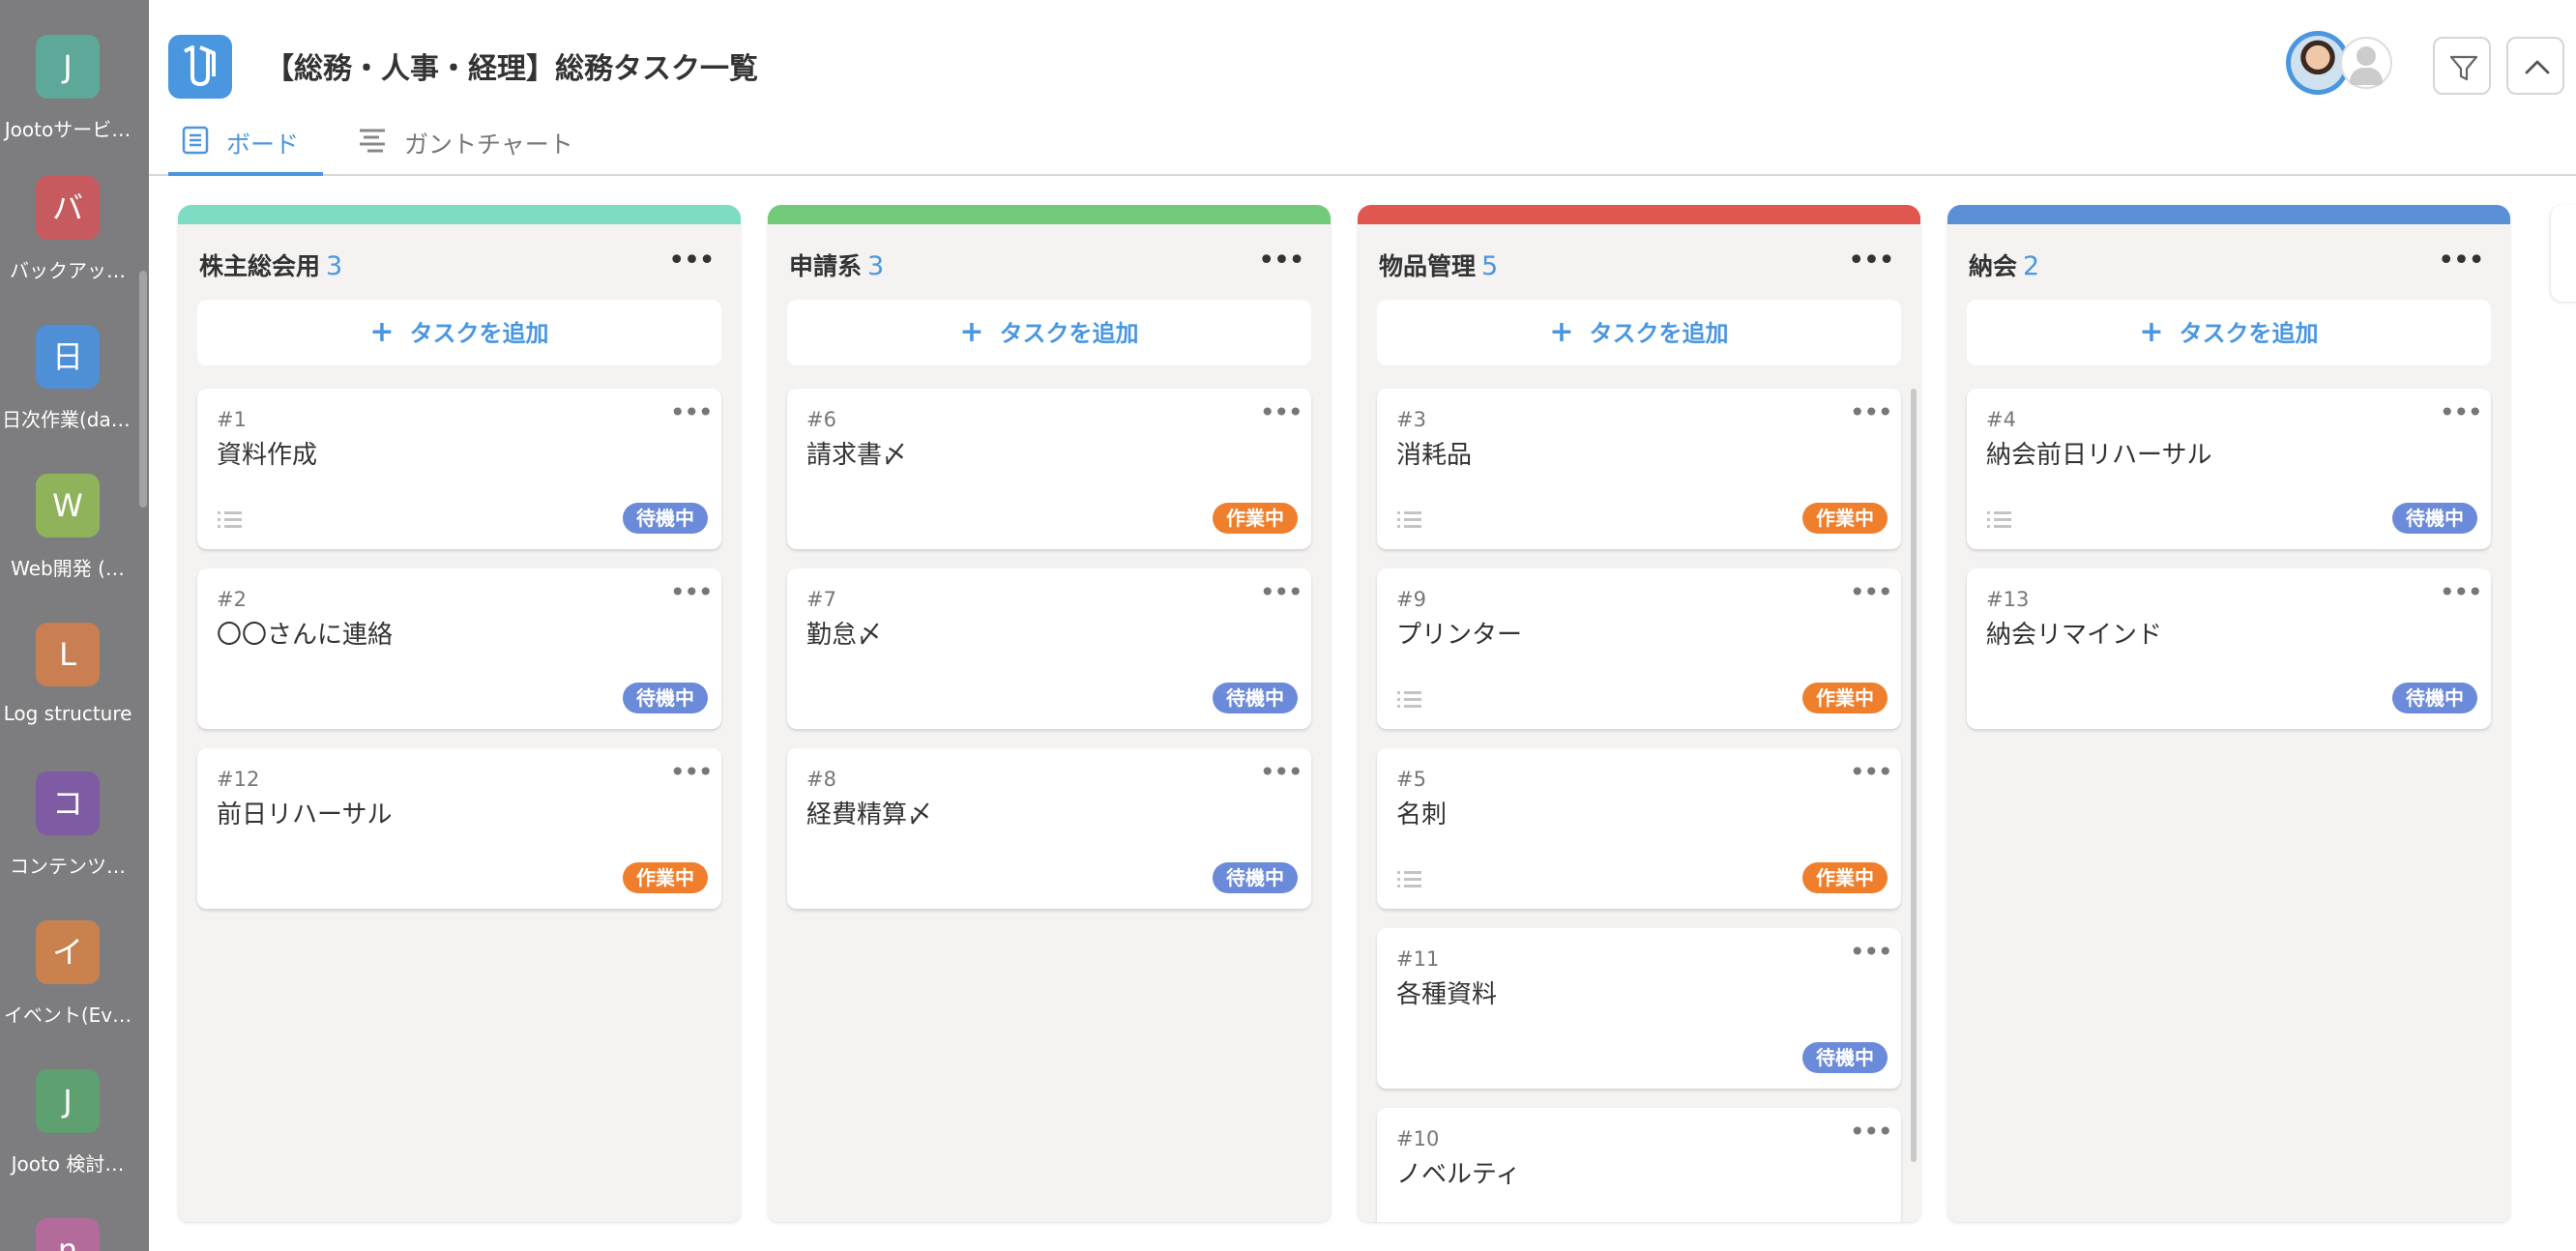  Describe the element at coordinates (826, 266) in the screenshot. I see `column-name: 申請系` at that location.